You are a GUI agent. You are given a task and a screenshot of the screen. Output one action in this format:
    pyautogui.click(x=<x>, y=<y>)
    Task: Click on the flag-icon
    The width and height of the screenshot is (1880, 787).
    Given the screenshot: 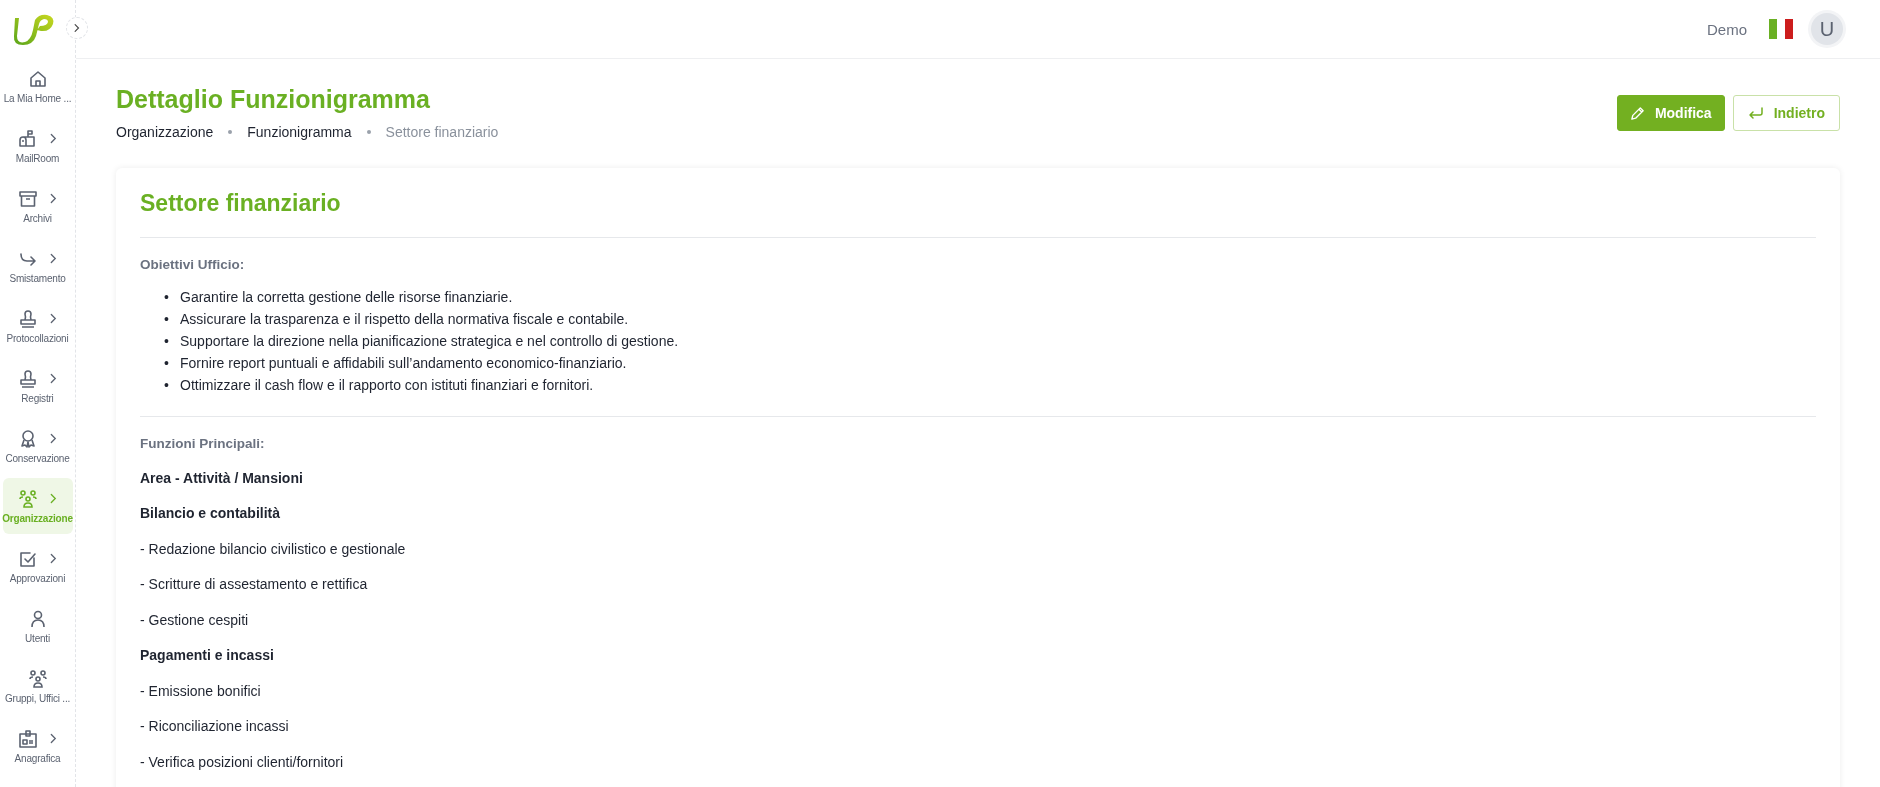 What is the action you would take?
    pyautogui.click(x=1781, y=29)
    